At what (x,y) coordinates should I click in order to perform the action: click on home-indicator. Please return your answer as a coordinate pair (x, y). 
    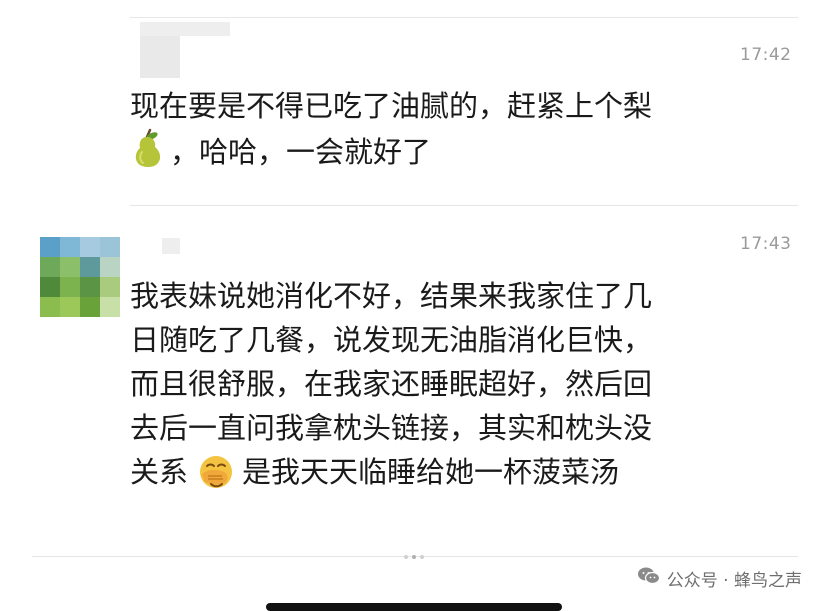
    Looking at the image, I should click on (414, 607).